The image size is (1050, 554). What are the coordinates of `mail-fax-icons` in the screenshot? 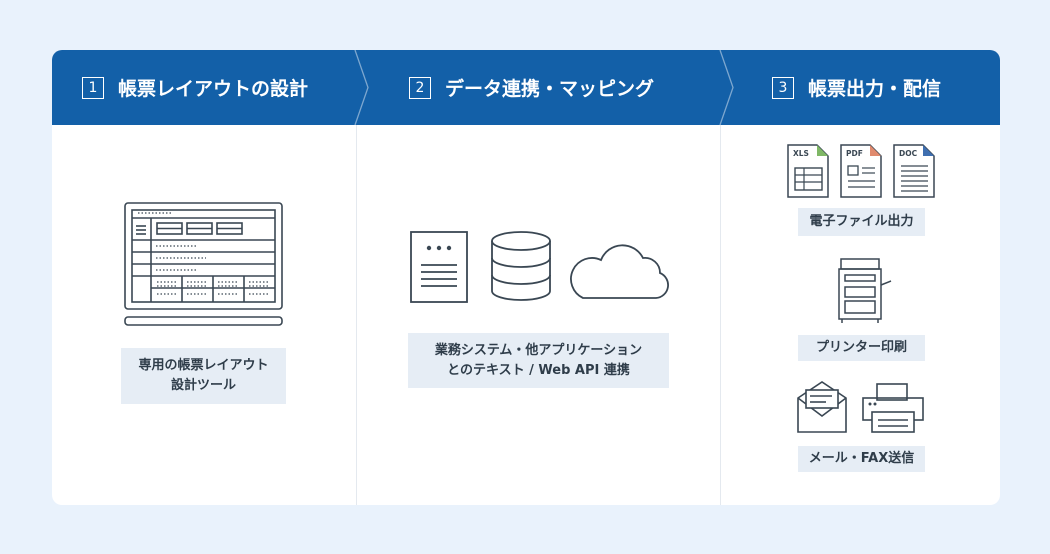 It's located at (860, 407).